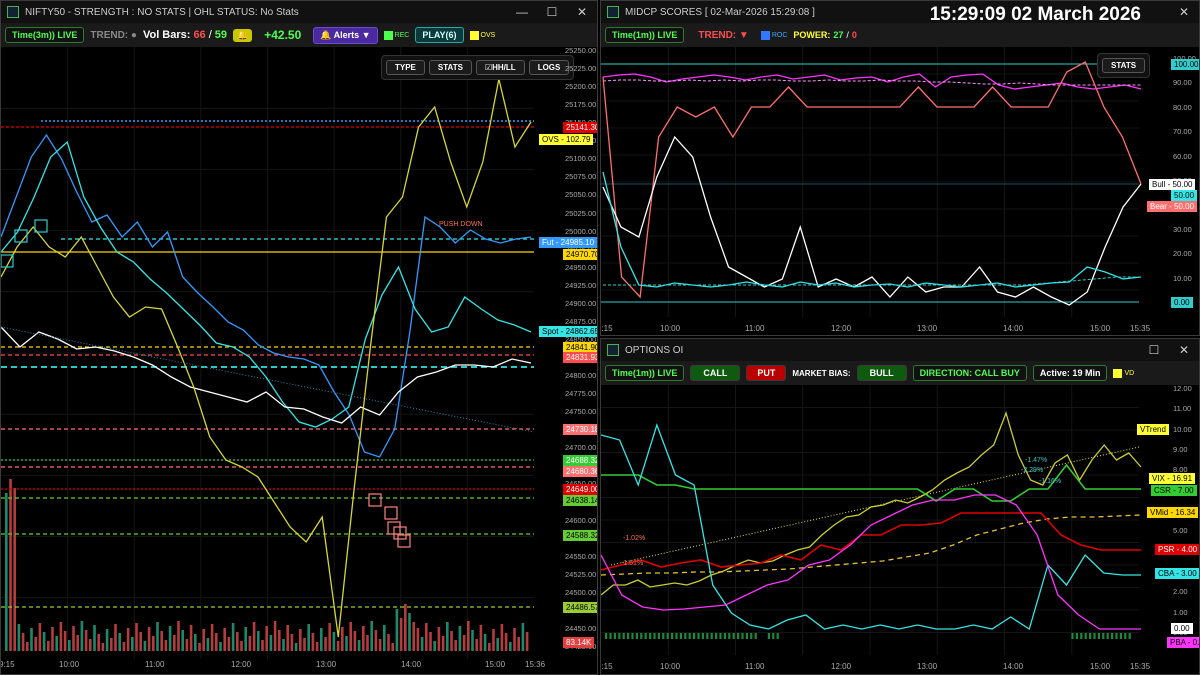  I want to click on rec-checkbox, so click(388, 35).